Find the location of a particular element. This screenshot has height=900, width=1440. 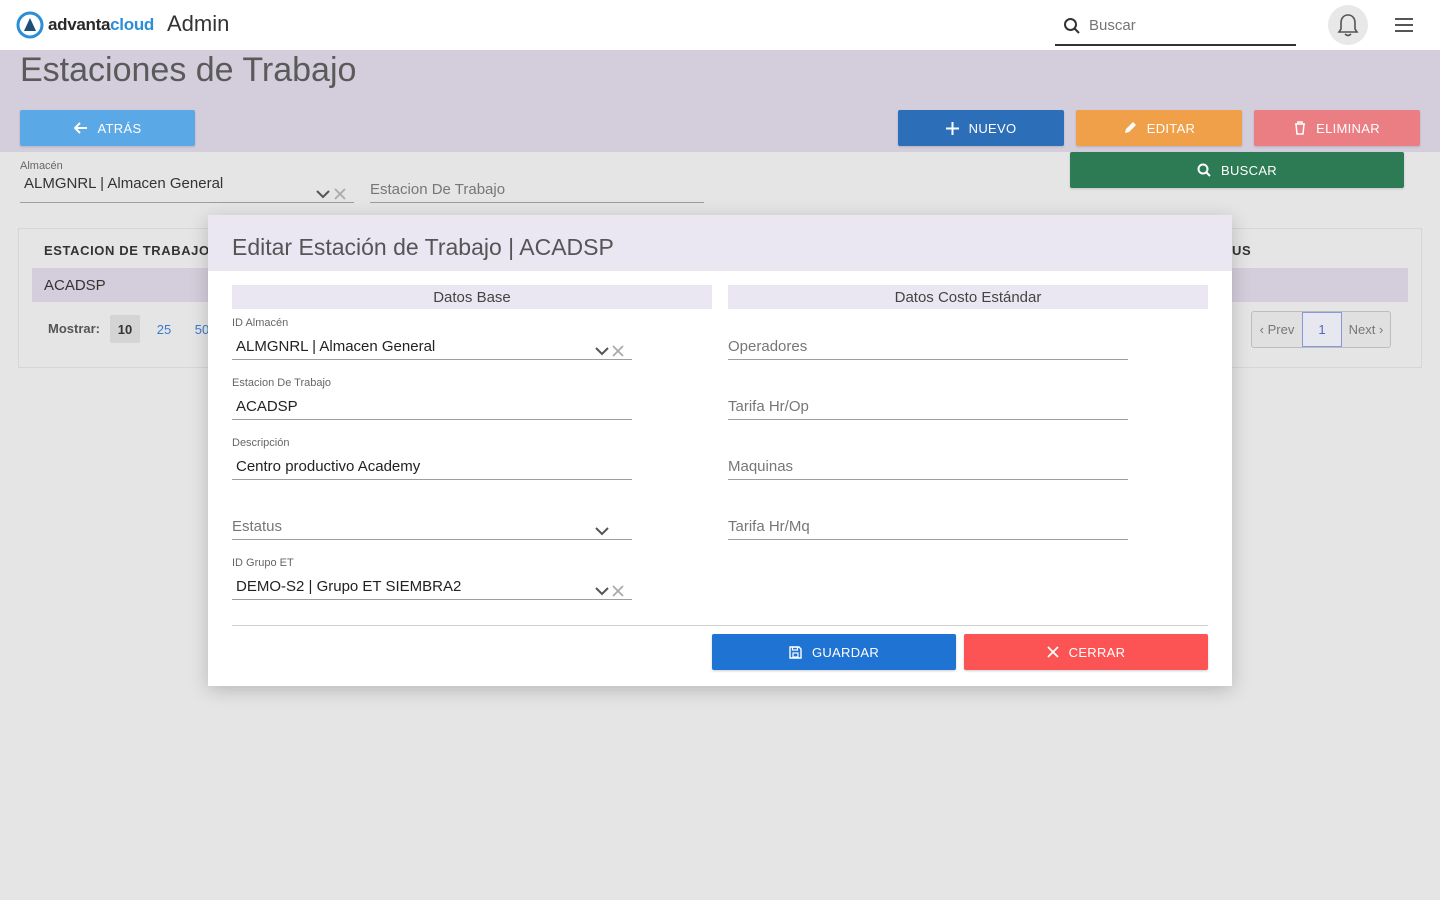

almacen-filter-label: Almacén is located at coordinates (41, 166).